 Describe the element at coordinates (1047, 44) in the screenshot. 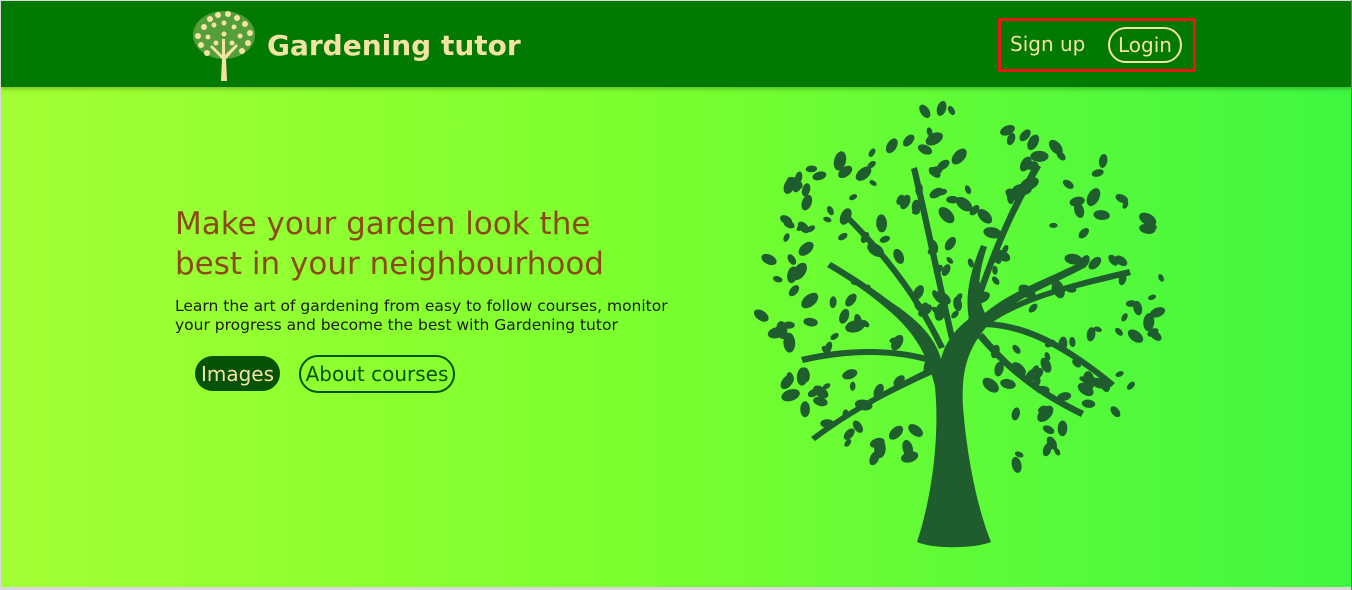

I see `signup-link: Sign up` at that location.